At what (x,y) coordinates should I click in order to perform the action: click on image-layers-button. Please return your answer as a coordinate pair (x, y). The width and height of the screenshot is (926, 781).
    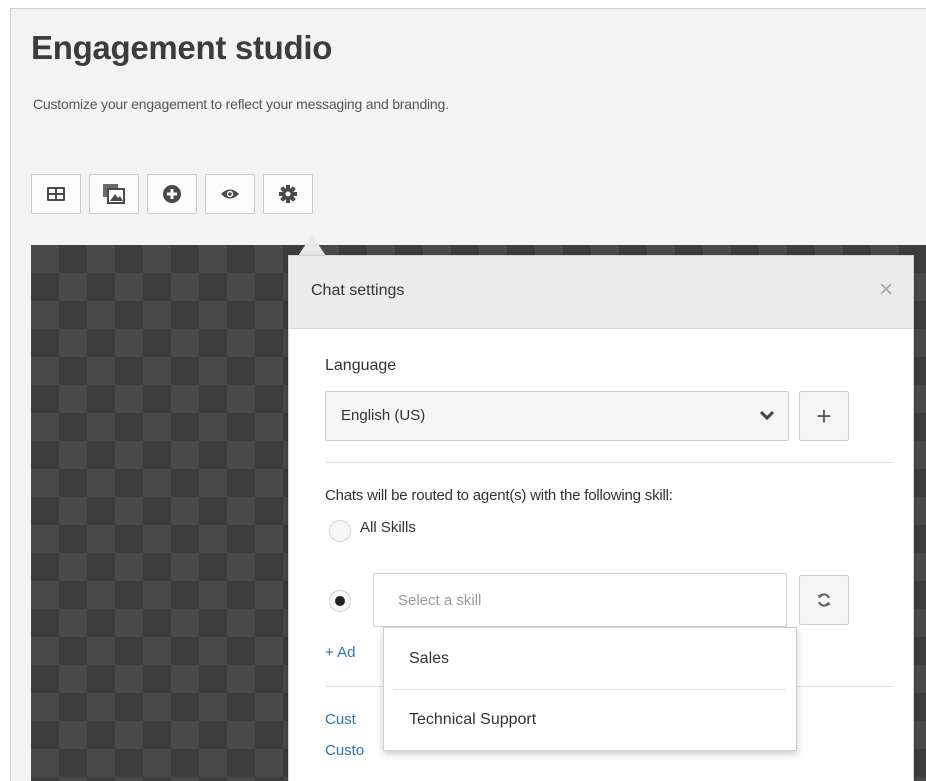
    Looking at the image, I should click on (114, 194).